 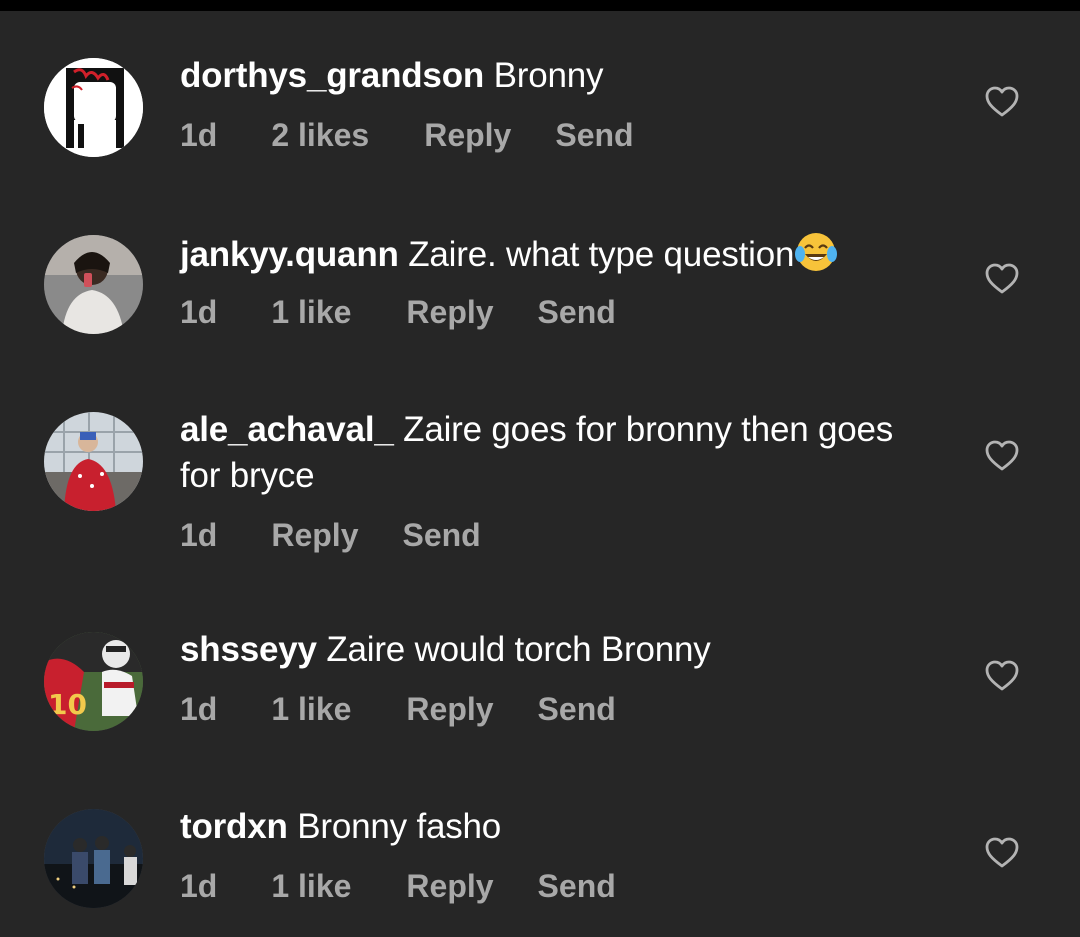 I want to click on comment-text: jankyy.quann Zaire. what type question, so click(x=540, y=254).